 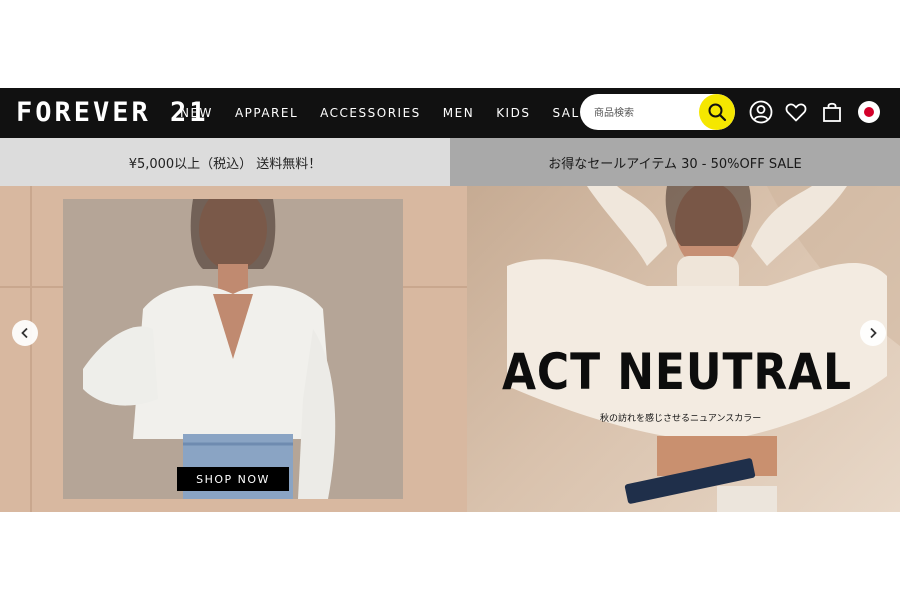 What do you see at coordinates (31, 349) in the screenshot?
I see `wall-seam-vertical` at bounding box center [31, 349].